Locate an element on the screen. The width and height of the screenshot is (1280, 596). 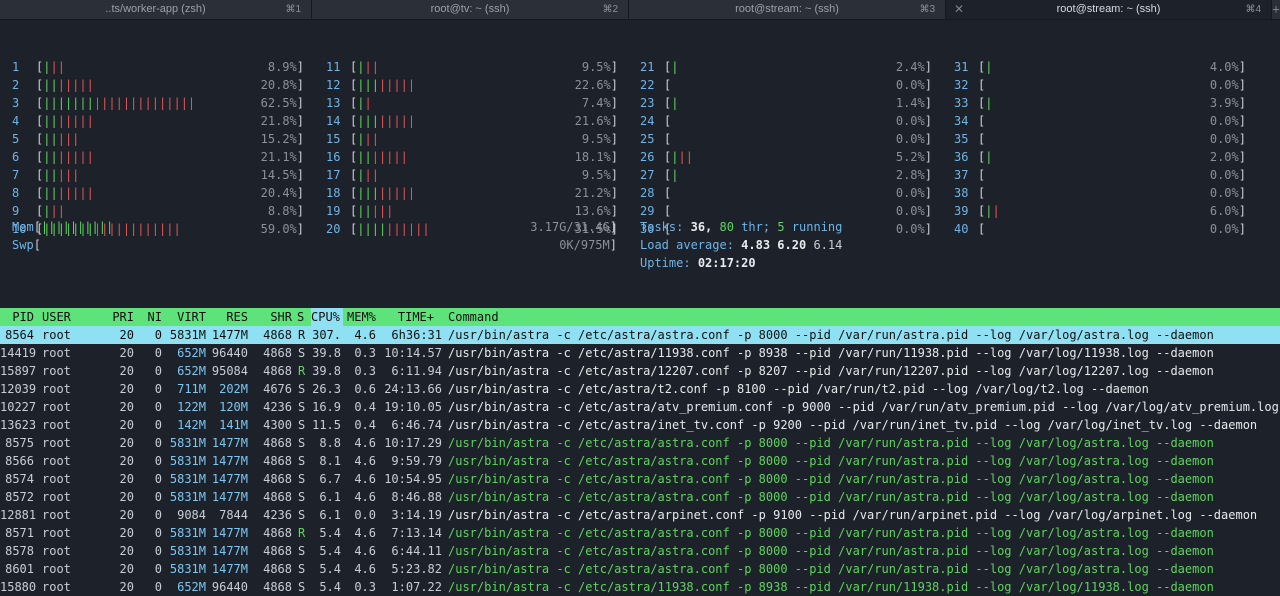
col-state: S is located at coordinates (300, 317).